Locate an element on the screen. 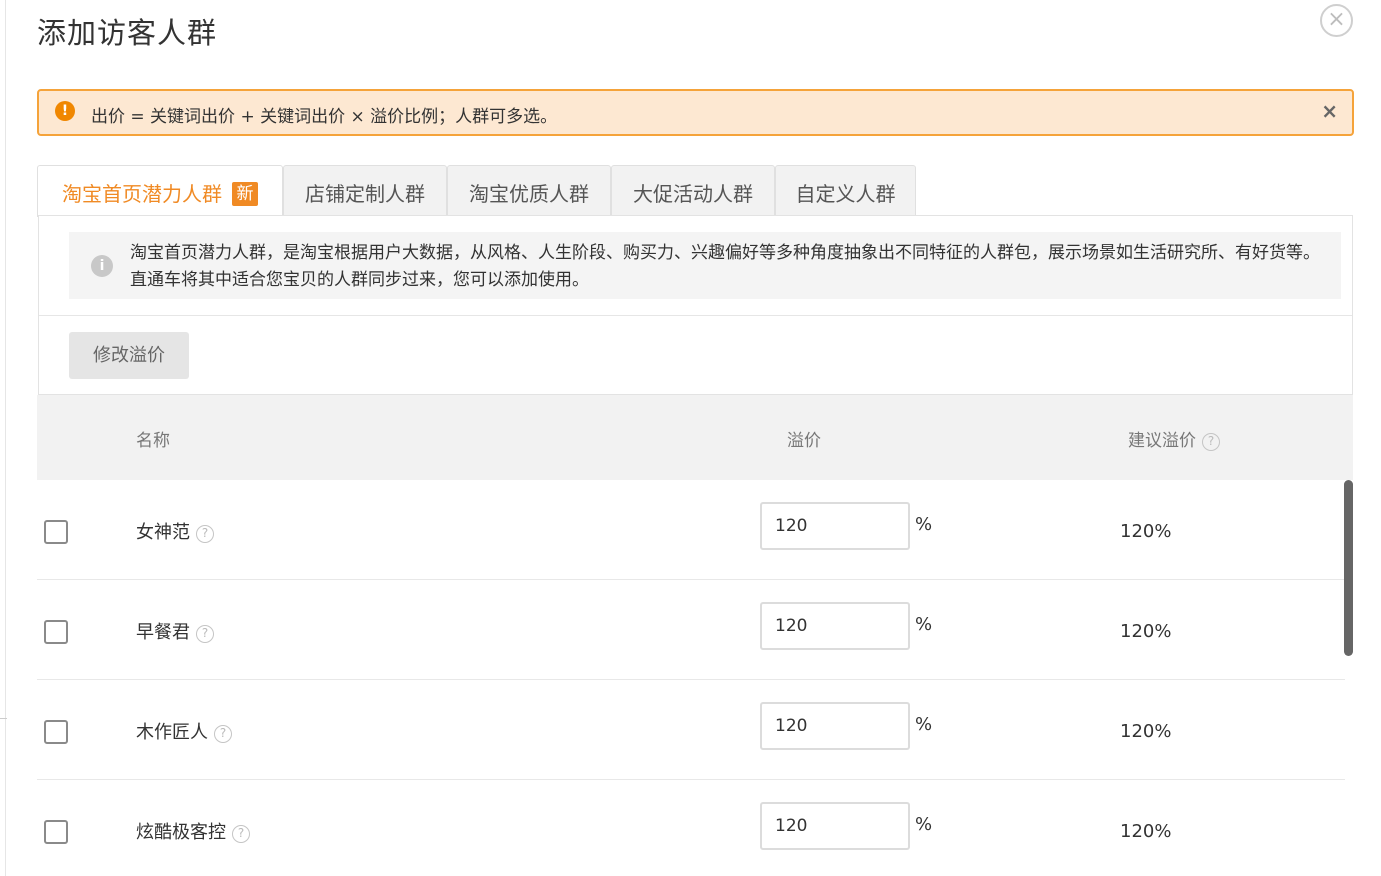 The height and width of the screenshot is (876, 1381). header-premium: 溢价 is located at coordinates (804, 441).